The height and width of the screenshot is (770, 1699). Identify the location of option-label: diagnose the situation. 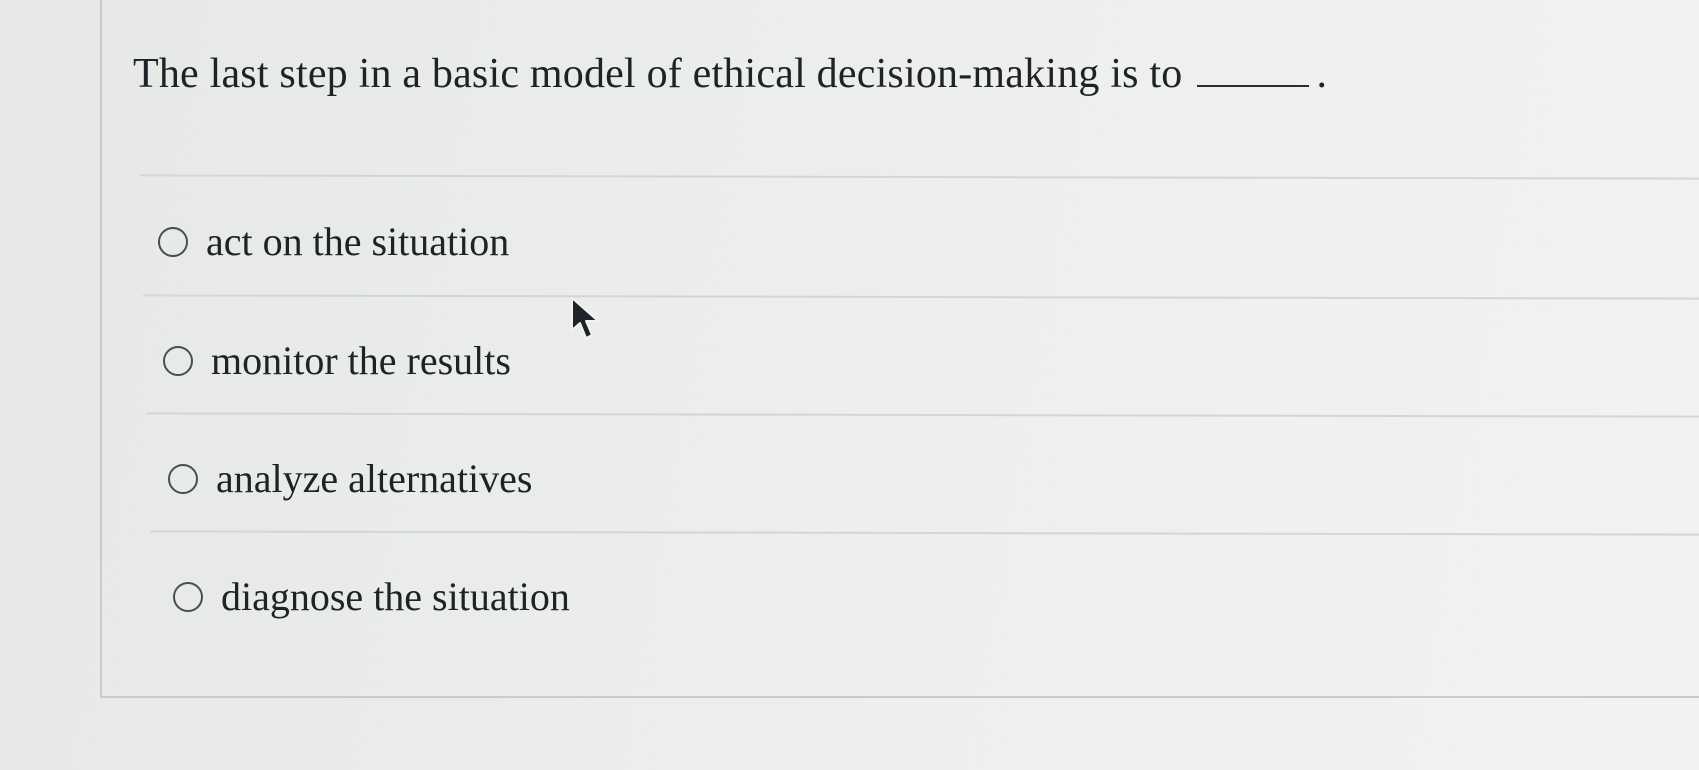
(395, 596).